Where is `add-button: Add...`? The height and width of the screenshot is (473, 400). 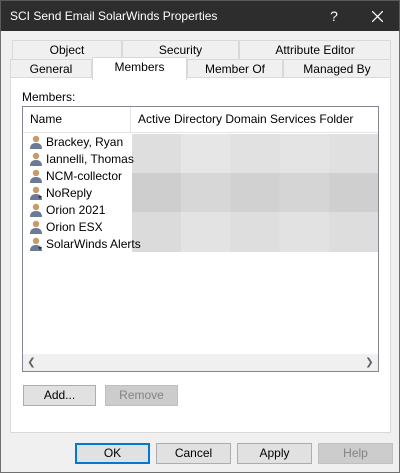 add-button: Add... is located at coordinates (59, 395).